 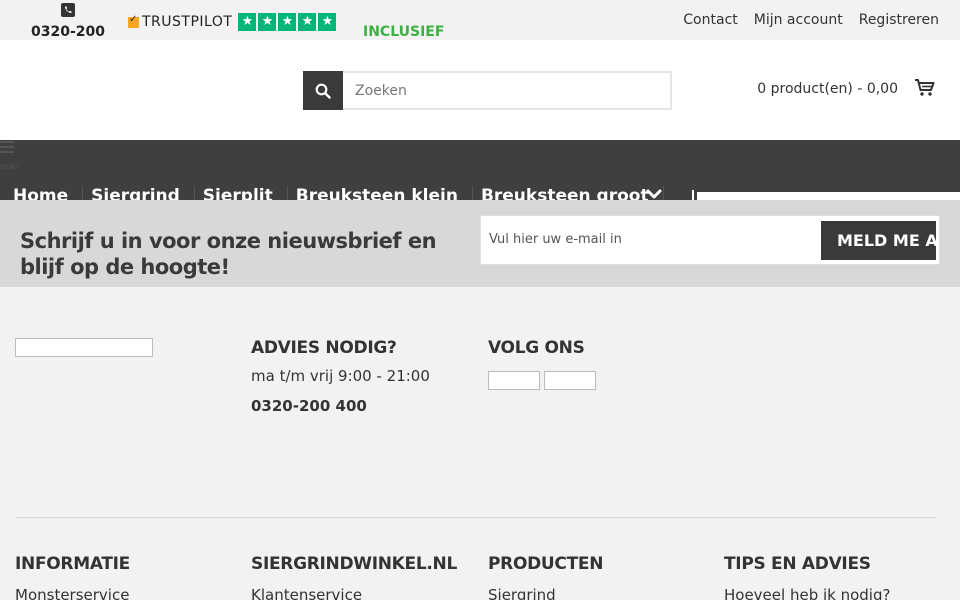 What do you see at coordinates (187, 22) in the screenshot?
I see `trustpilot-label: TRUSTPILOT` at bounding box center [187, 22].